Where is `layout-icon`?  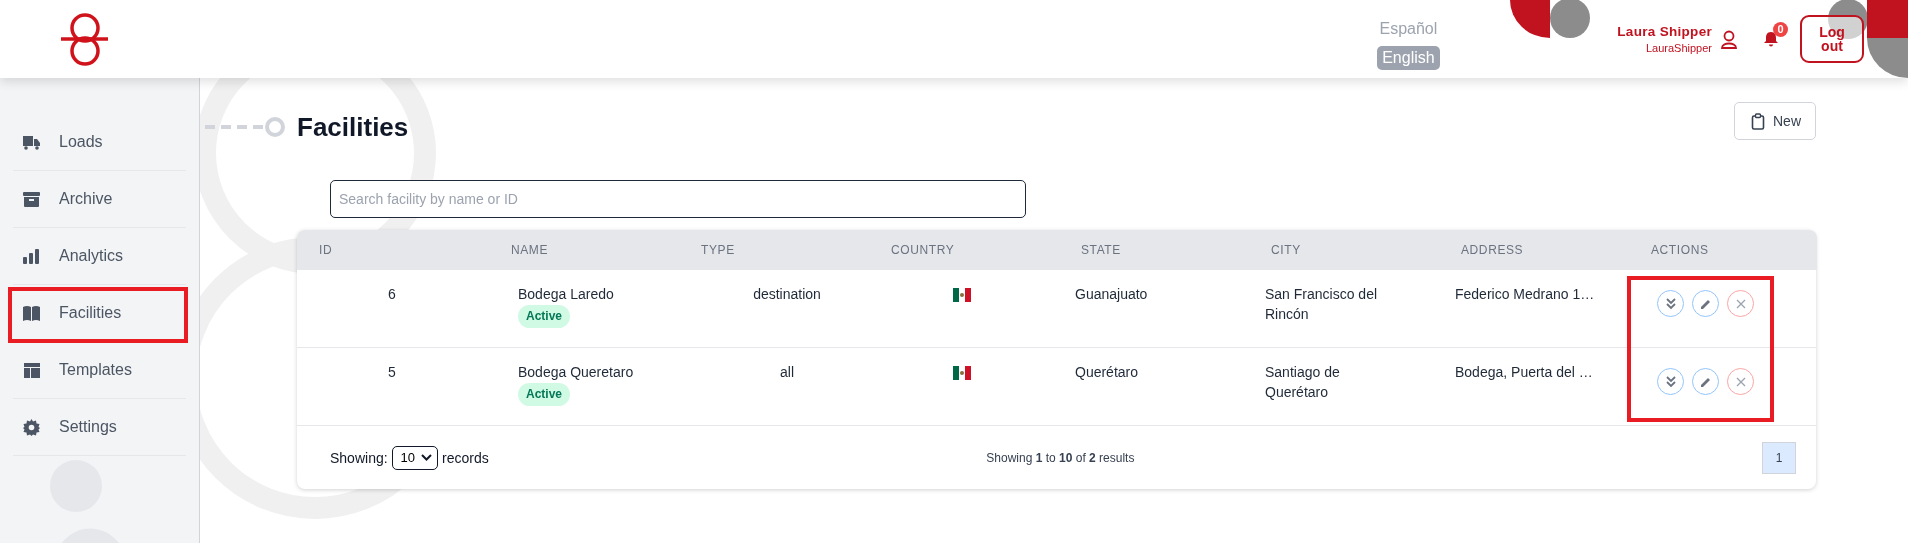
layout-icon is located at coordinates (31, 370).